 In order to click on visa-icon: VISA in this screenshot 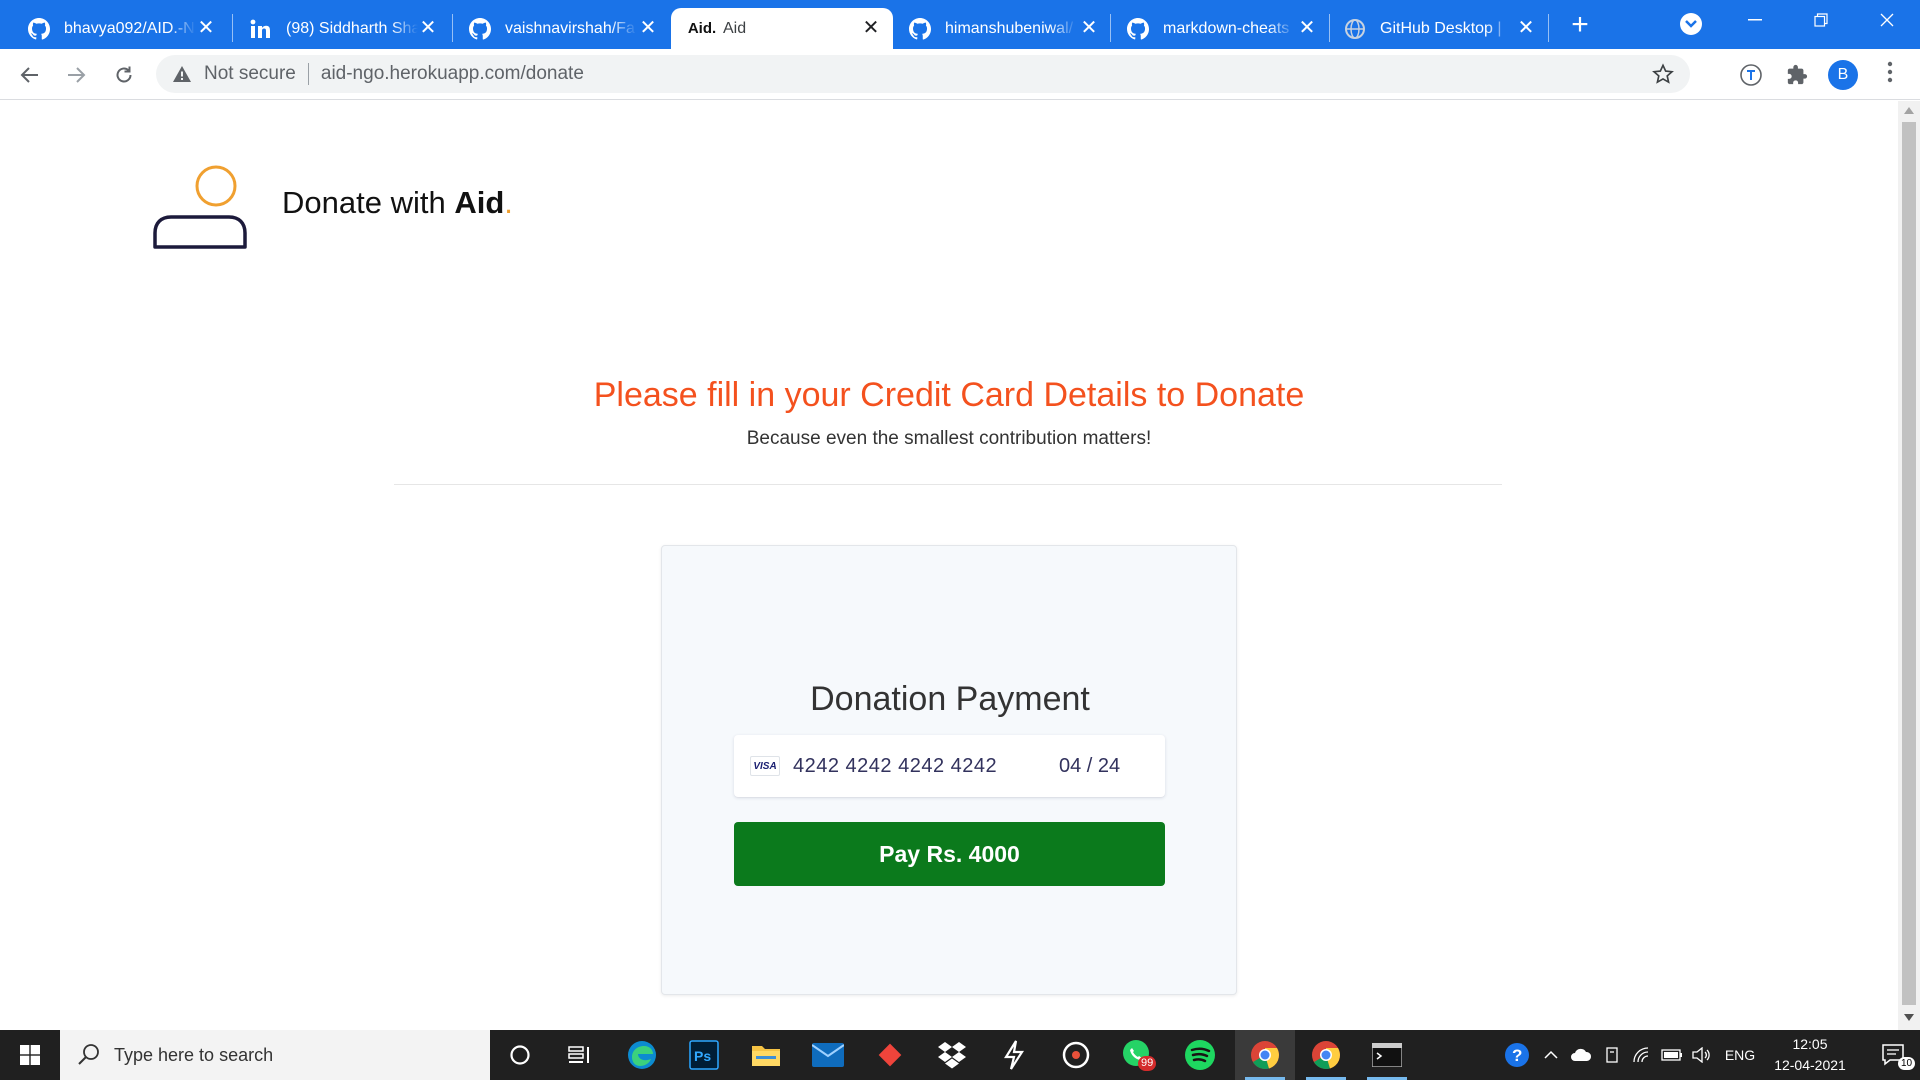, I will do `click(765, 766)`.